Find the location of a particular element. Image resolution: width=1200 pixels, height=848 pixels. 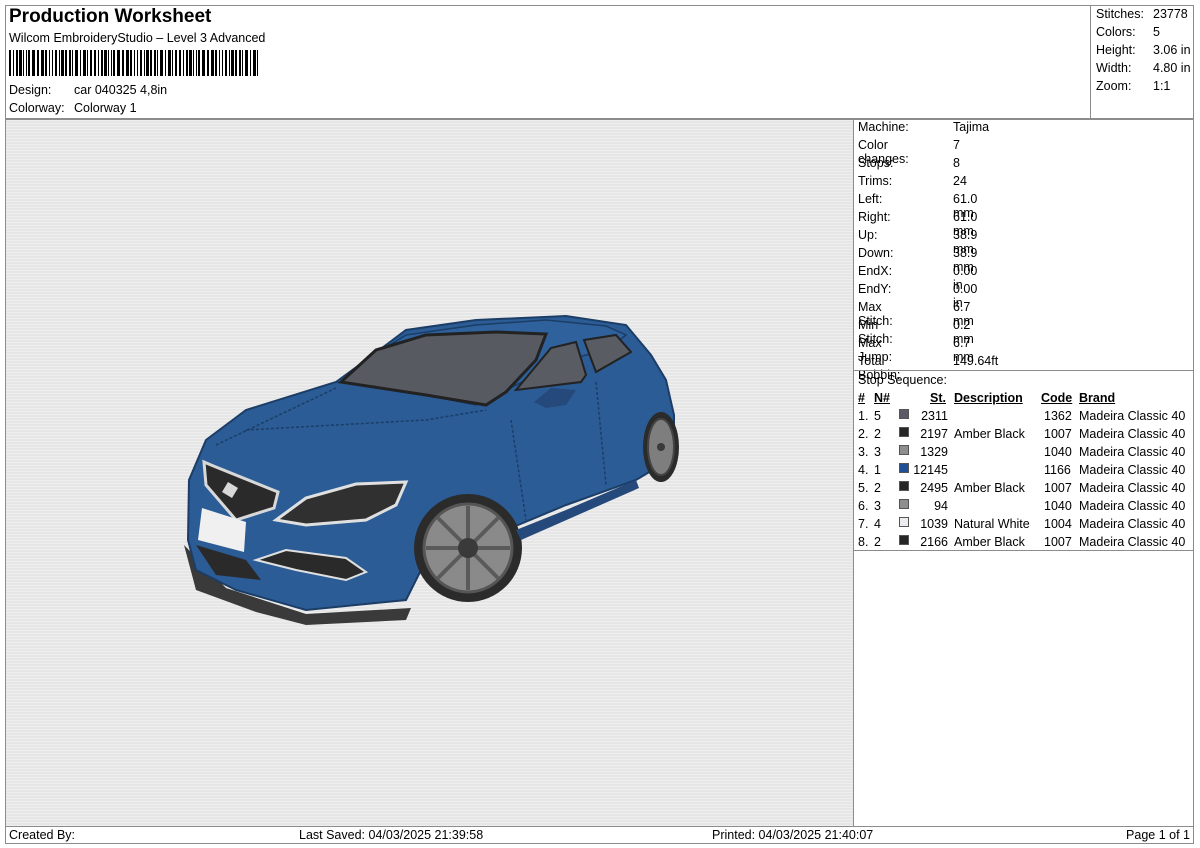

worksheet-title: Production Worksheet is located at coordinates (110, 16).